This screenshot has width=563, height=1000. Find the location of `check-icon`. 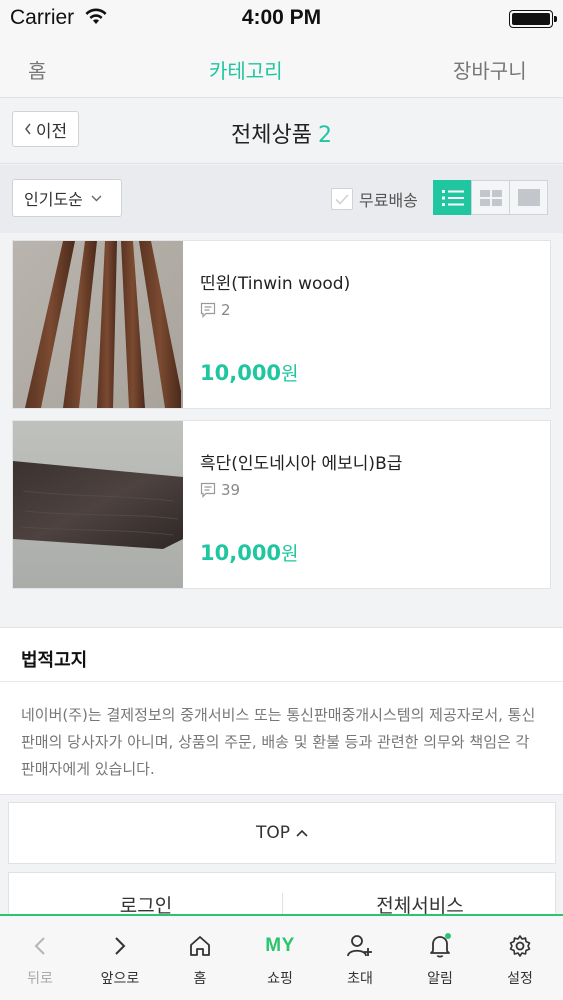

check-icon is located at coordinates (342, 199).